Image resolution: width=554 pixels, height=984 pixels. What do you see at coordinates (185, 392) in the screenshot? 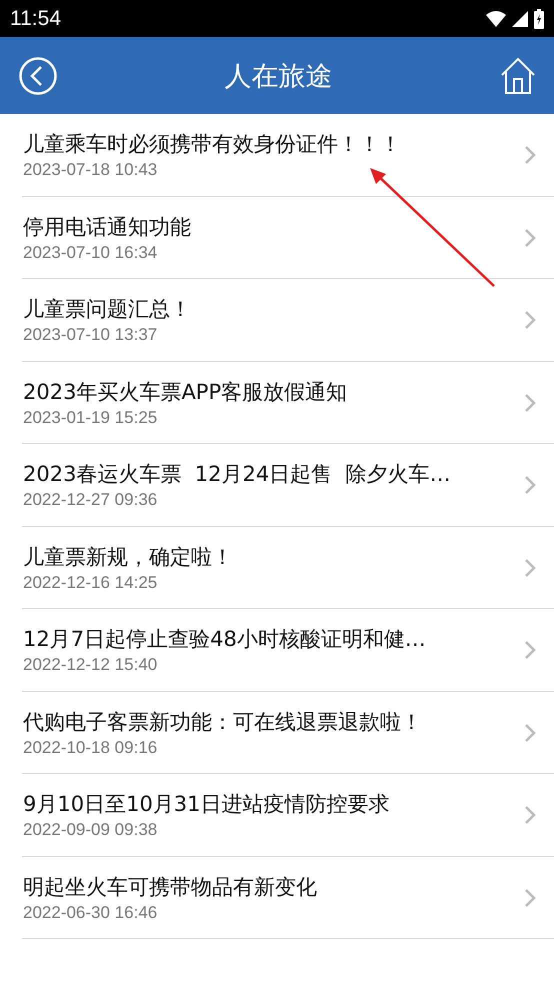
I see `news-title: 2023年买火车票APP客服放假通知` at bounding box center [185, 392].